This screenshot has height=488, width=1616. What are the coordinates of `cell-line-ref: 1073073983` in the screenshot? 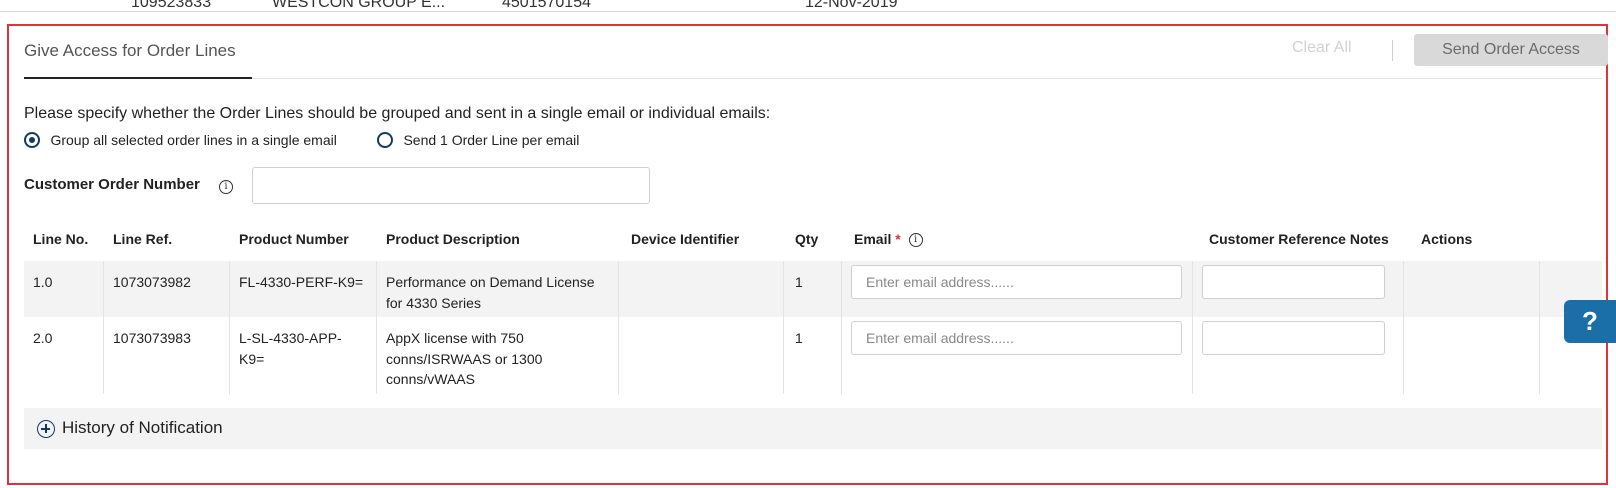 It's located at (152, 338).